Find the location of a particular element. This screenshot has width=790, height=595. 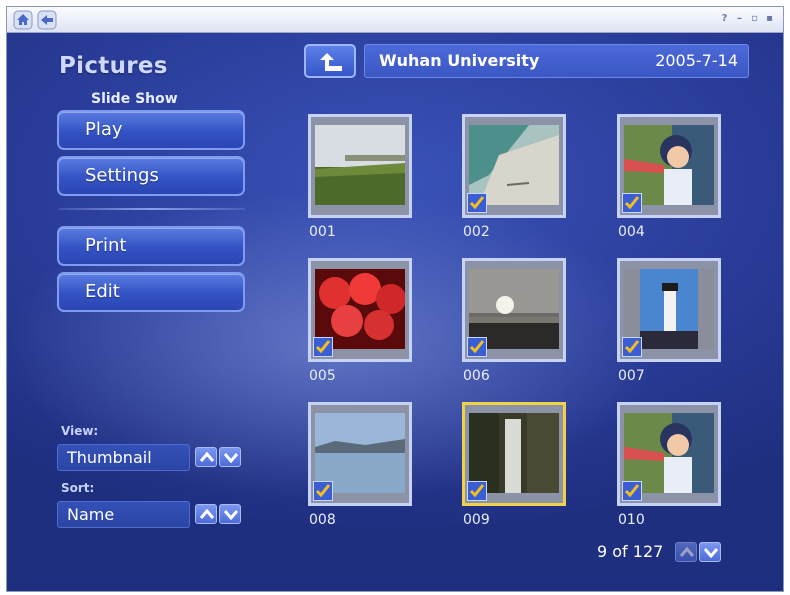

home-icon is located at coordinates (23, 20).